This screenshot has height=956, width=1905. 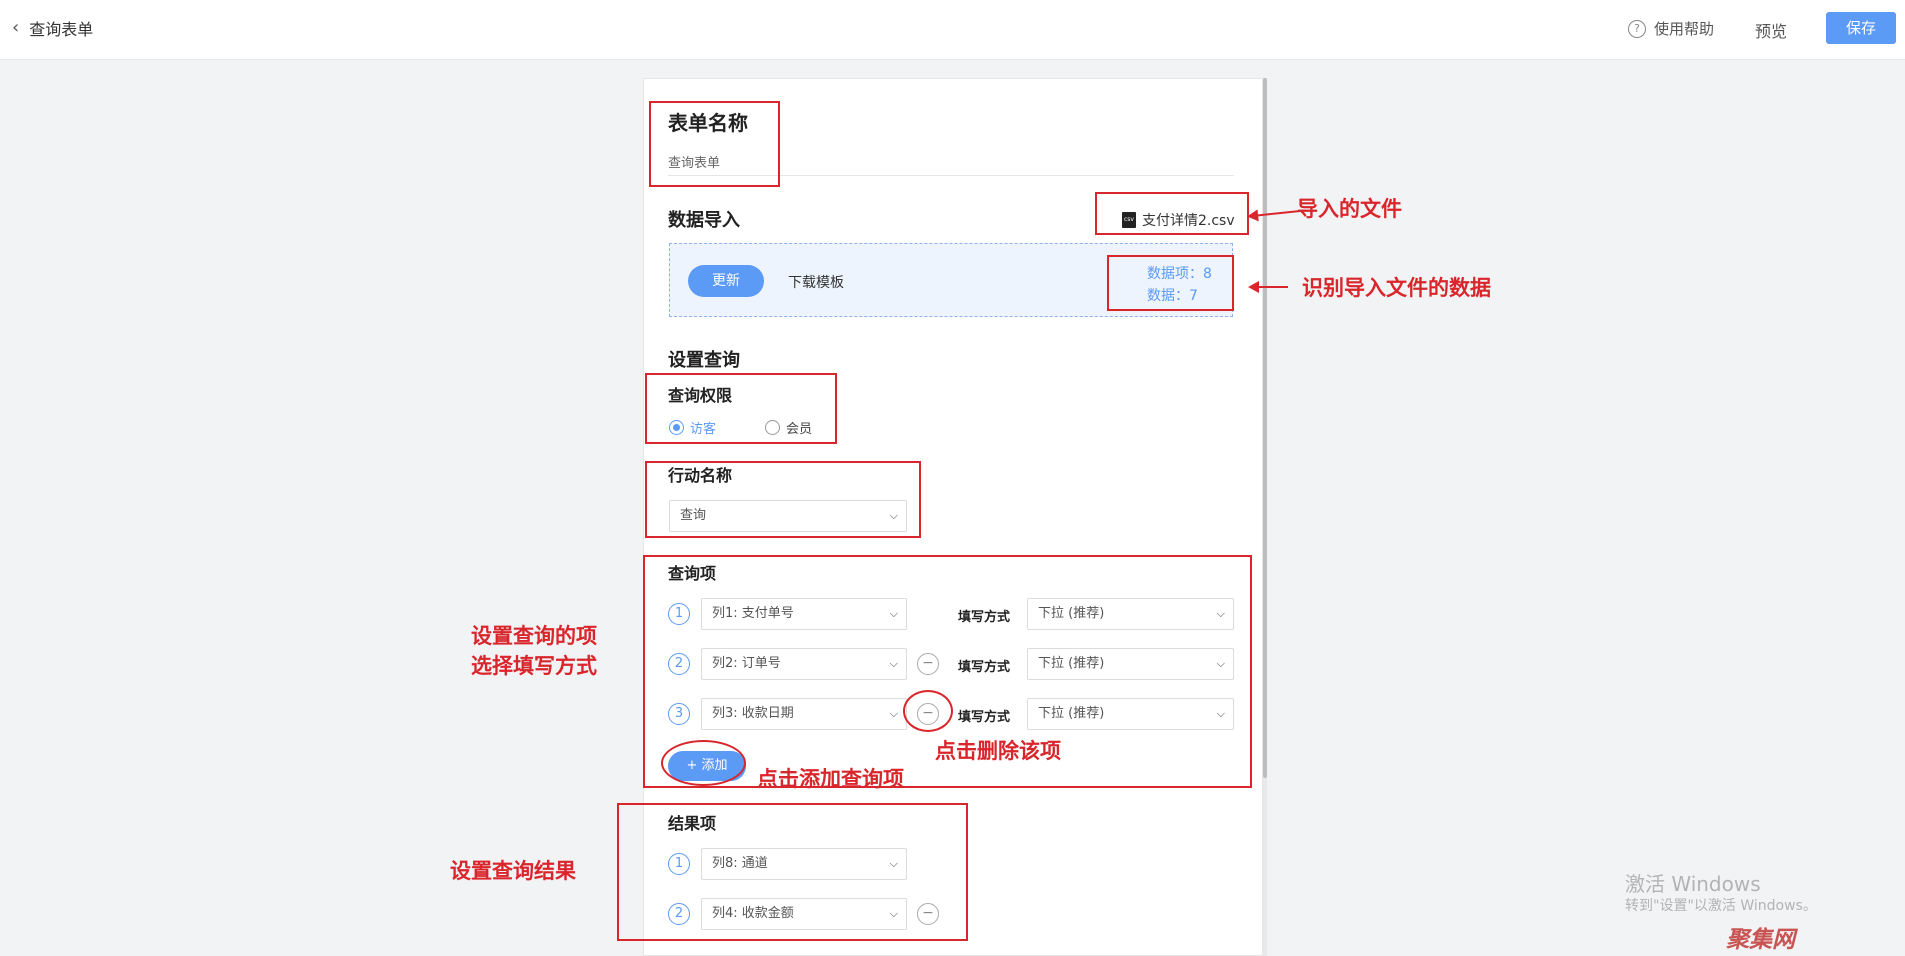 What do you see at coordinates (513, 870) in the screenshot?
I see `annotation-set-result: 设置查询结果` at bounding box center [513, 870].